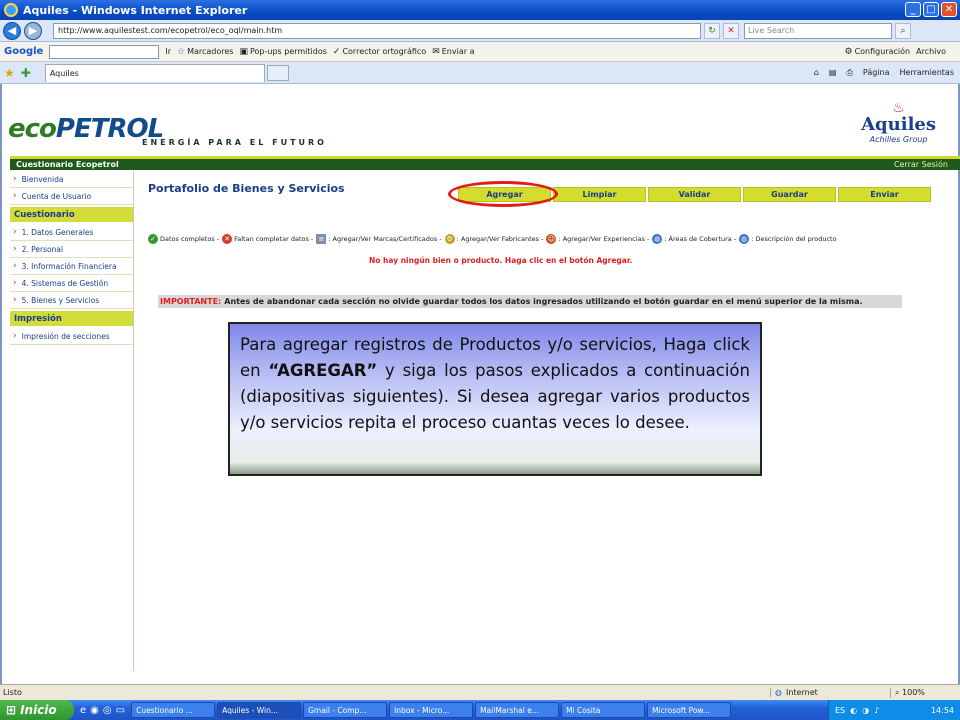 The width and height of the screenshot is (960, 720). I want to click on google-search-input, so click(104, 51).